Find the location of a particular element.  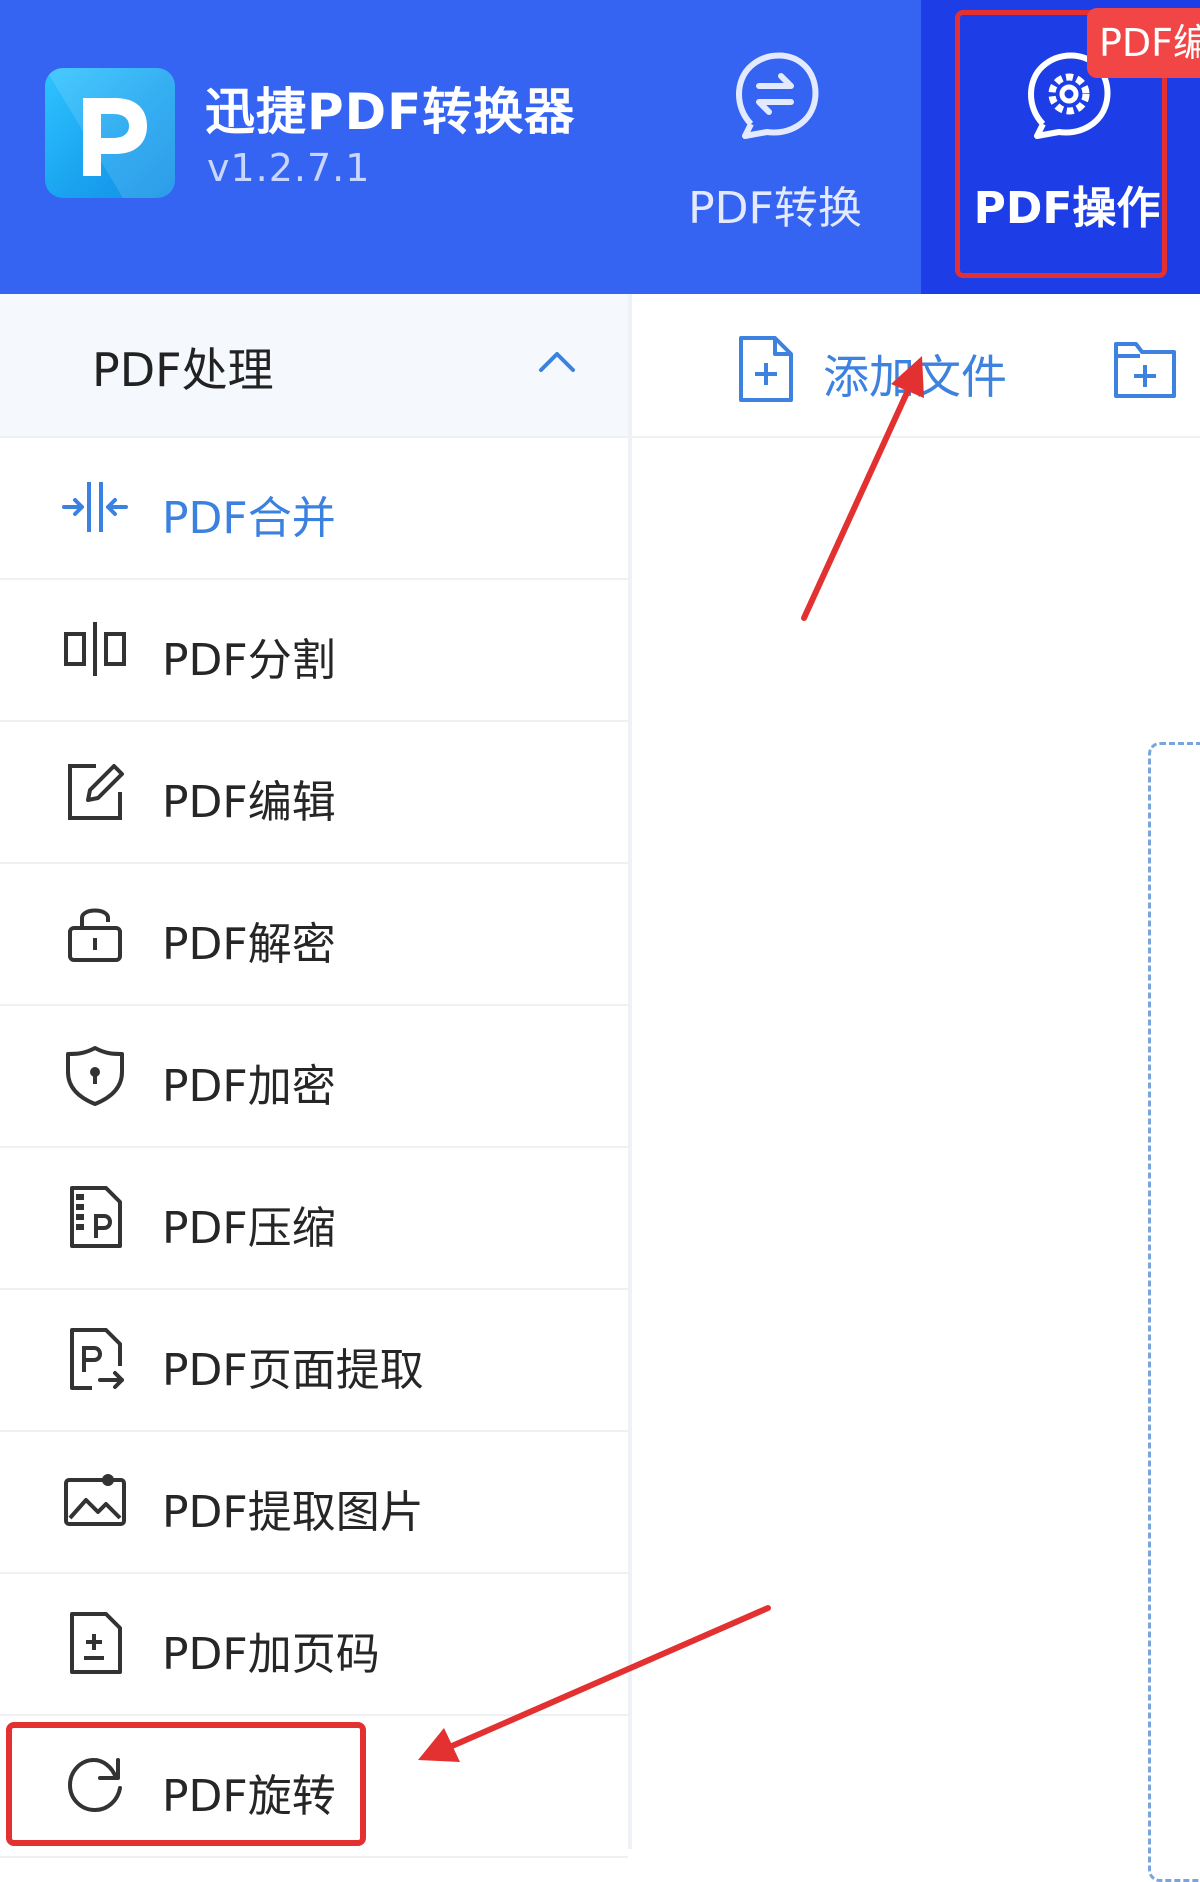

section-title: PDF处理 is located at coordinates (183, 370).